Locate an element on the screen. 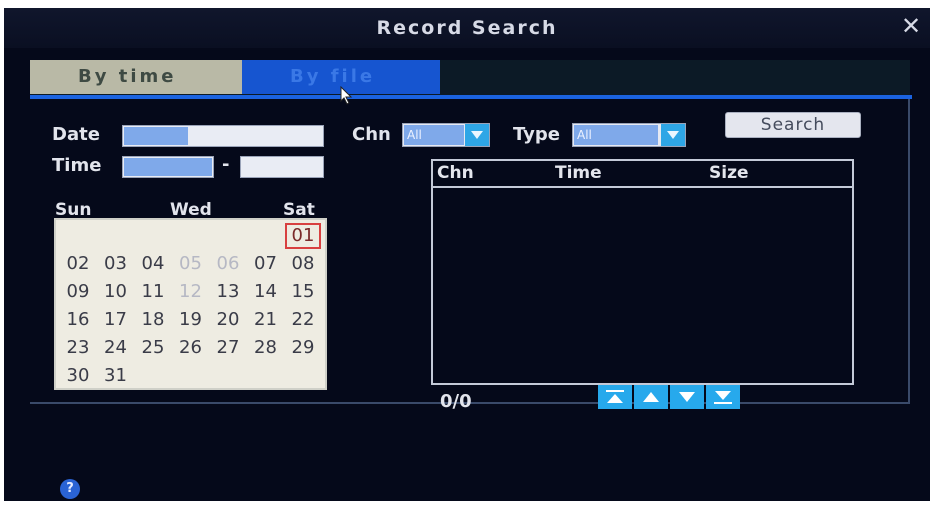  next-page-icon is located at coordinates (687, 397).